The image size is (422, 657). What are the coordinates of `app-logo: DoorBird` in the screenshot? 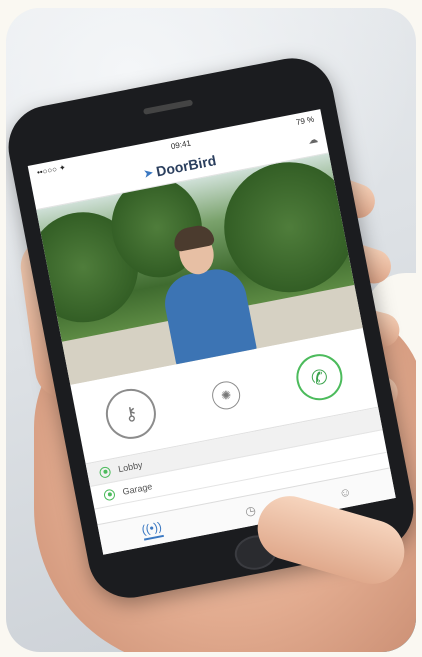 It's located at (186, 166).